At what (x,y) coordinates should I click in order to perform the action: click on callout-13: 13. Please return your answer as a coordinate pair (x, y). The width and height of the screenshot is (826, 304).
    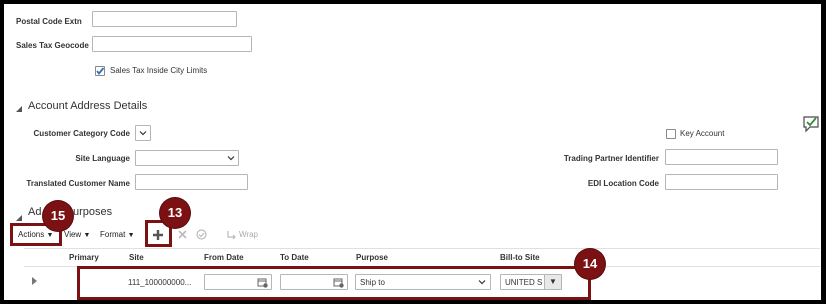
    Looking at the image, I should click on (175, 213).